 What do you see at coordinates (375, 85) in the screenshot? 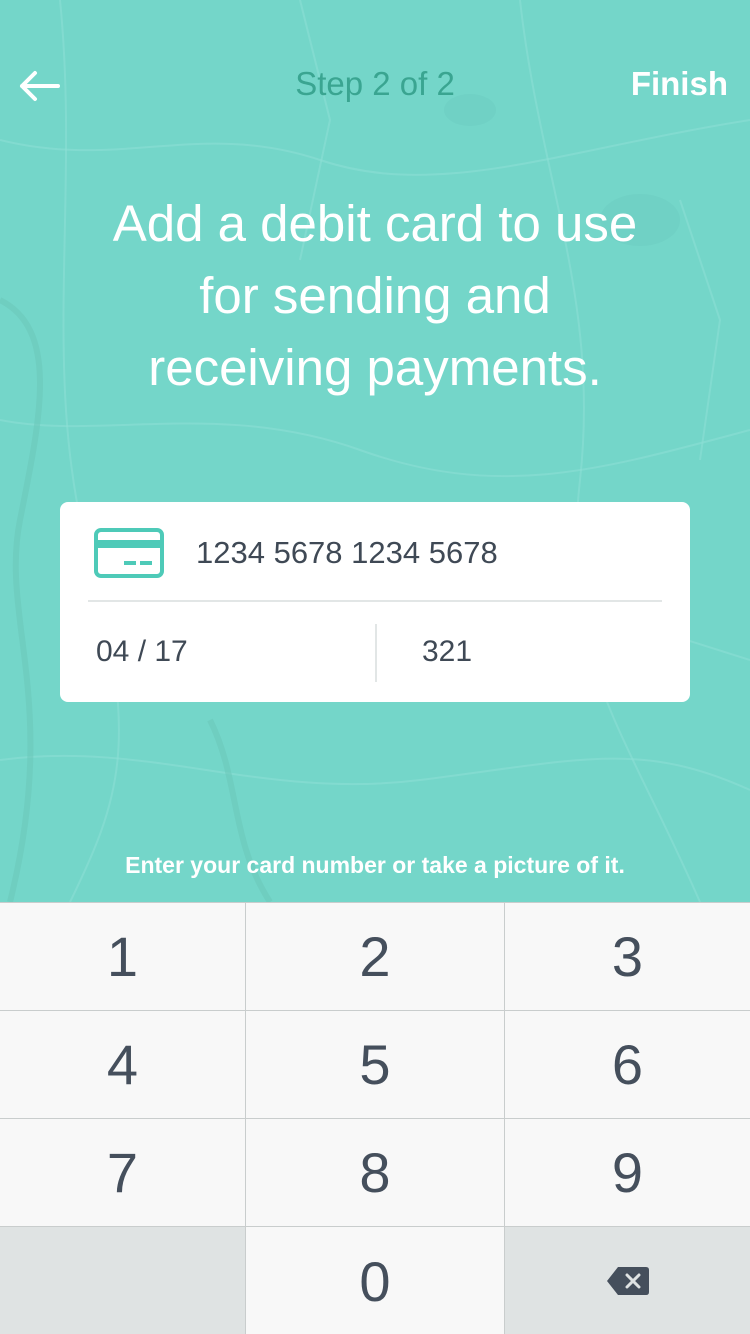
I see `header: Step 2 of 2 Finish` at bounding box center [375, 85].